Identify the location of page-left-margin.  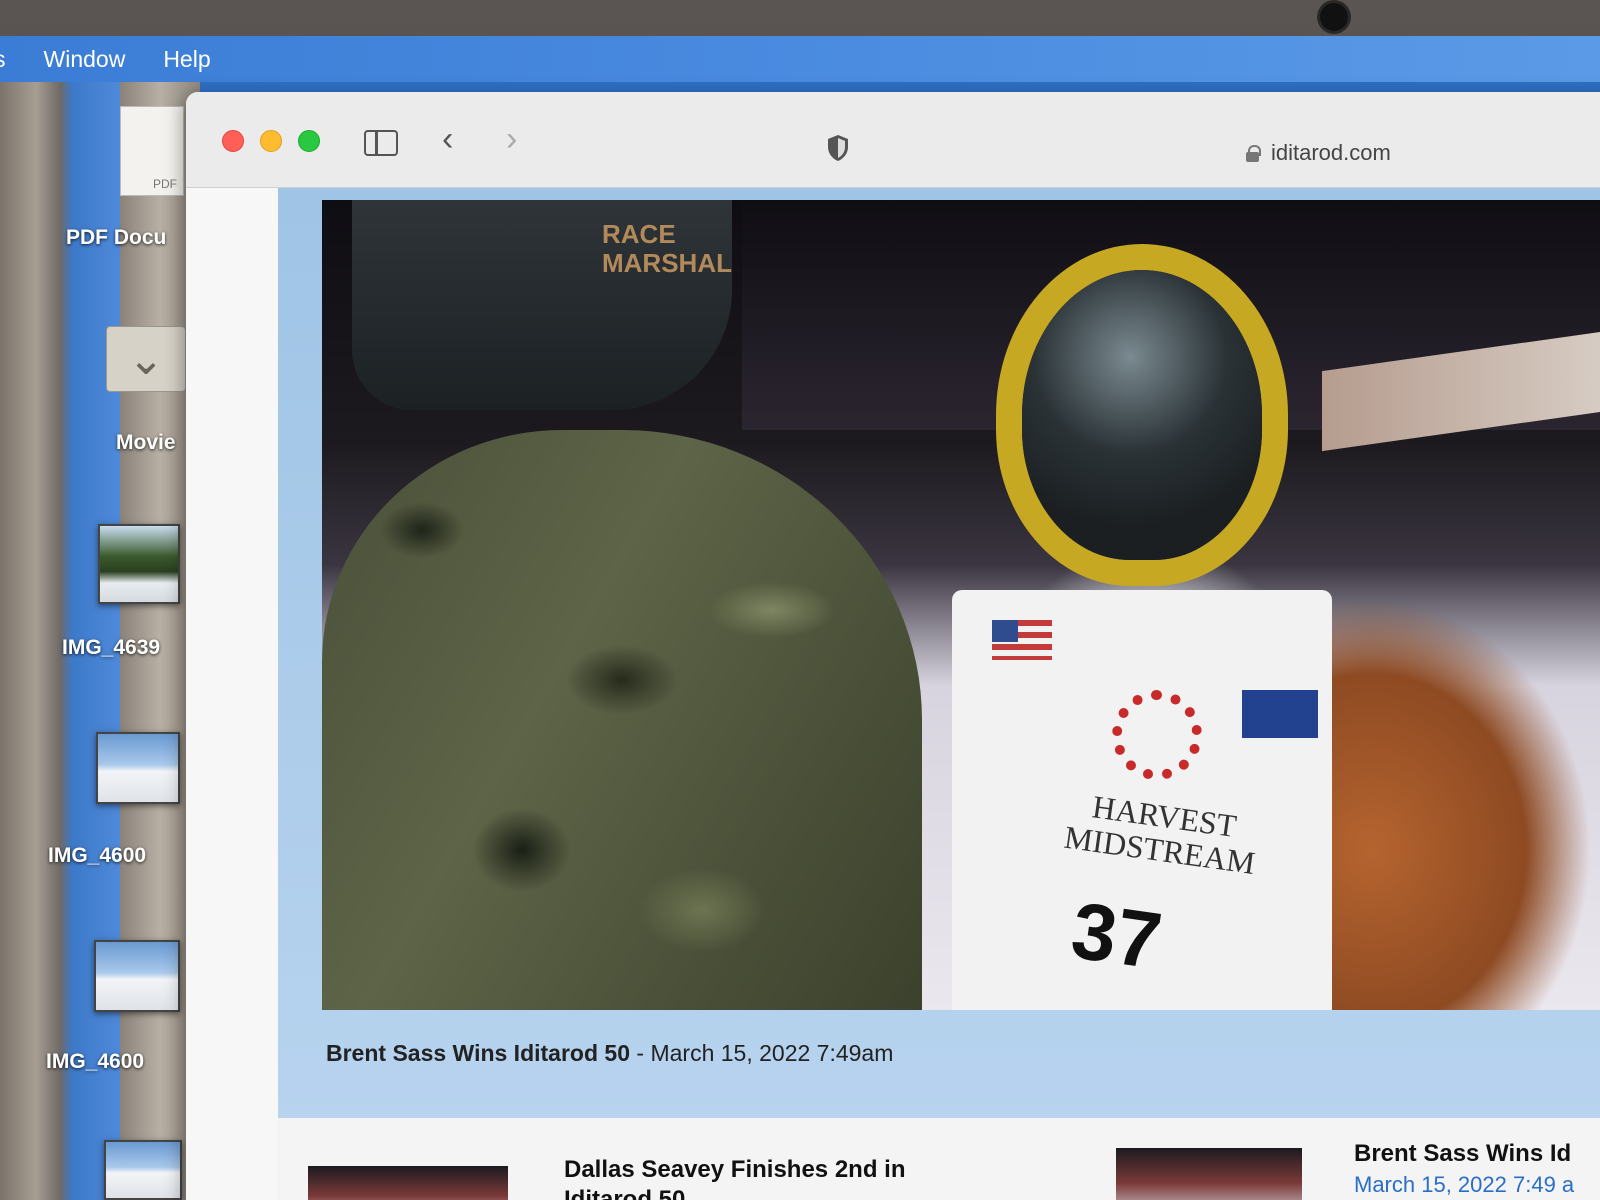
(234, 694).